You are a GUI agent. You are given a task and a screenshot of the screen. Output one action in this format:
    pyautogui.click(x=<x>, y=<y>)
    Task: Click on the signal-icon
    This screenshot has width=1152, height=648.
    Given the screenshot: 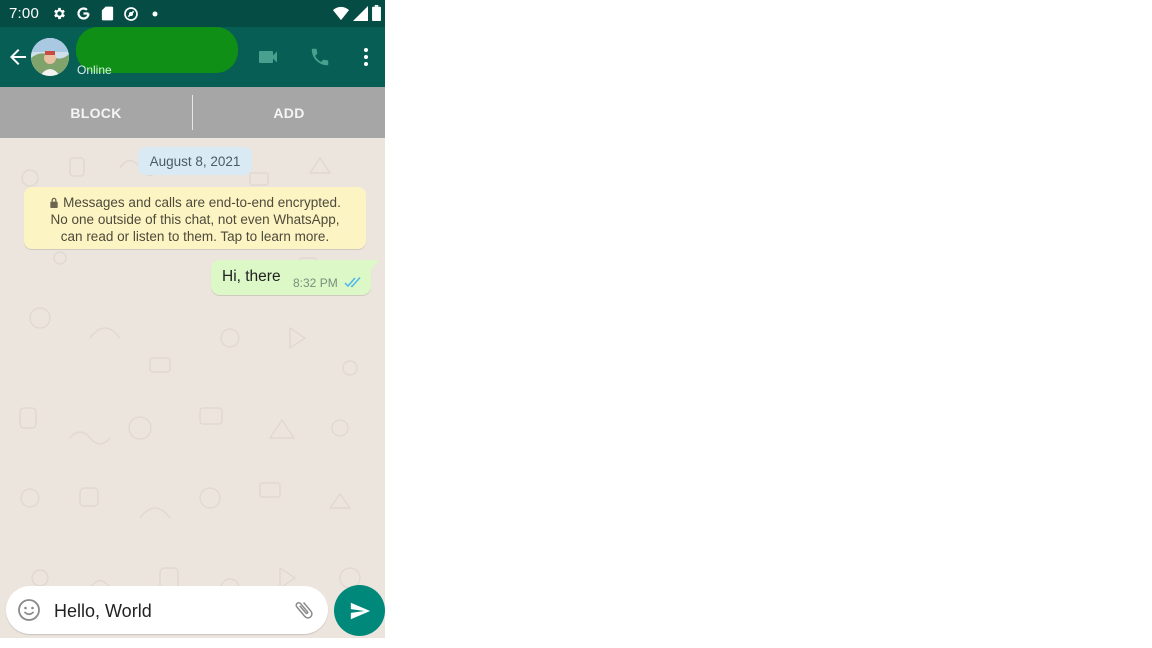 What is the action you would take?
    pyautogui.click(x=360, y=15)
    